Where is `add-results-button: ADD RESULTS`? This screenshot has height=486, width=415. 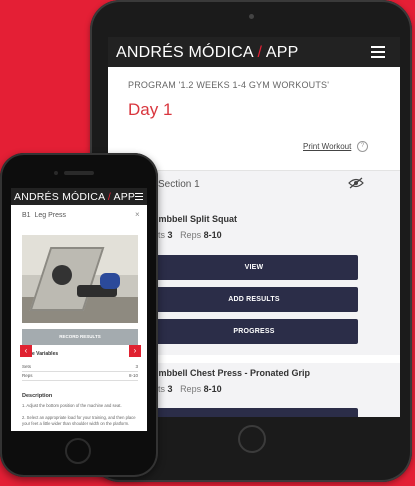
add-results-button: ADD RESULTS is located at coordinates (254, 299).